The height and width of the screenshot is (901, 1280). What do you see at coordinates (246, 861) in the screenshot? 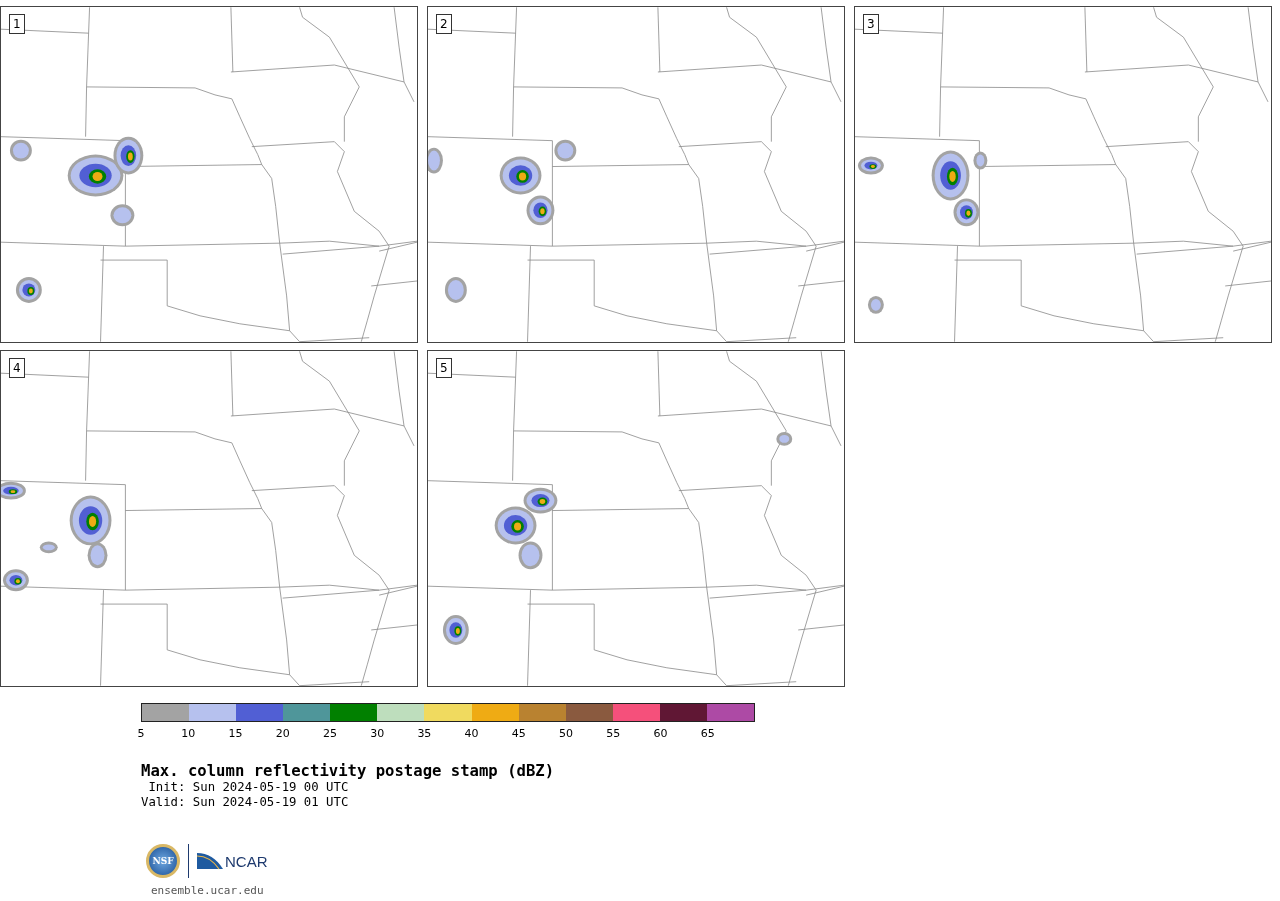
I see `ncar-logo-text: NCAR` at bounding box center [246, 861].